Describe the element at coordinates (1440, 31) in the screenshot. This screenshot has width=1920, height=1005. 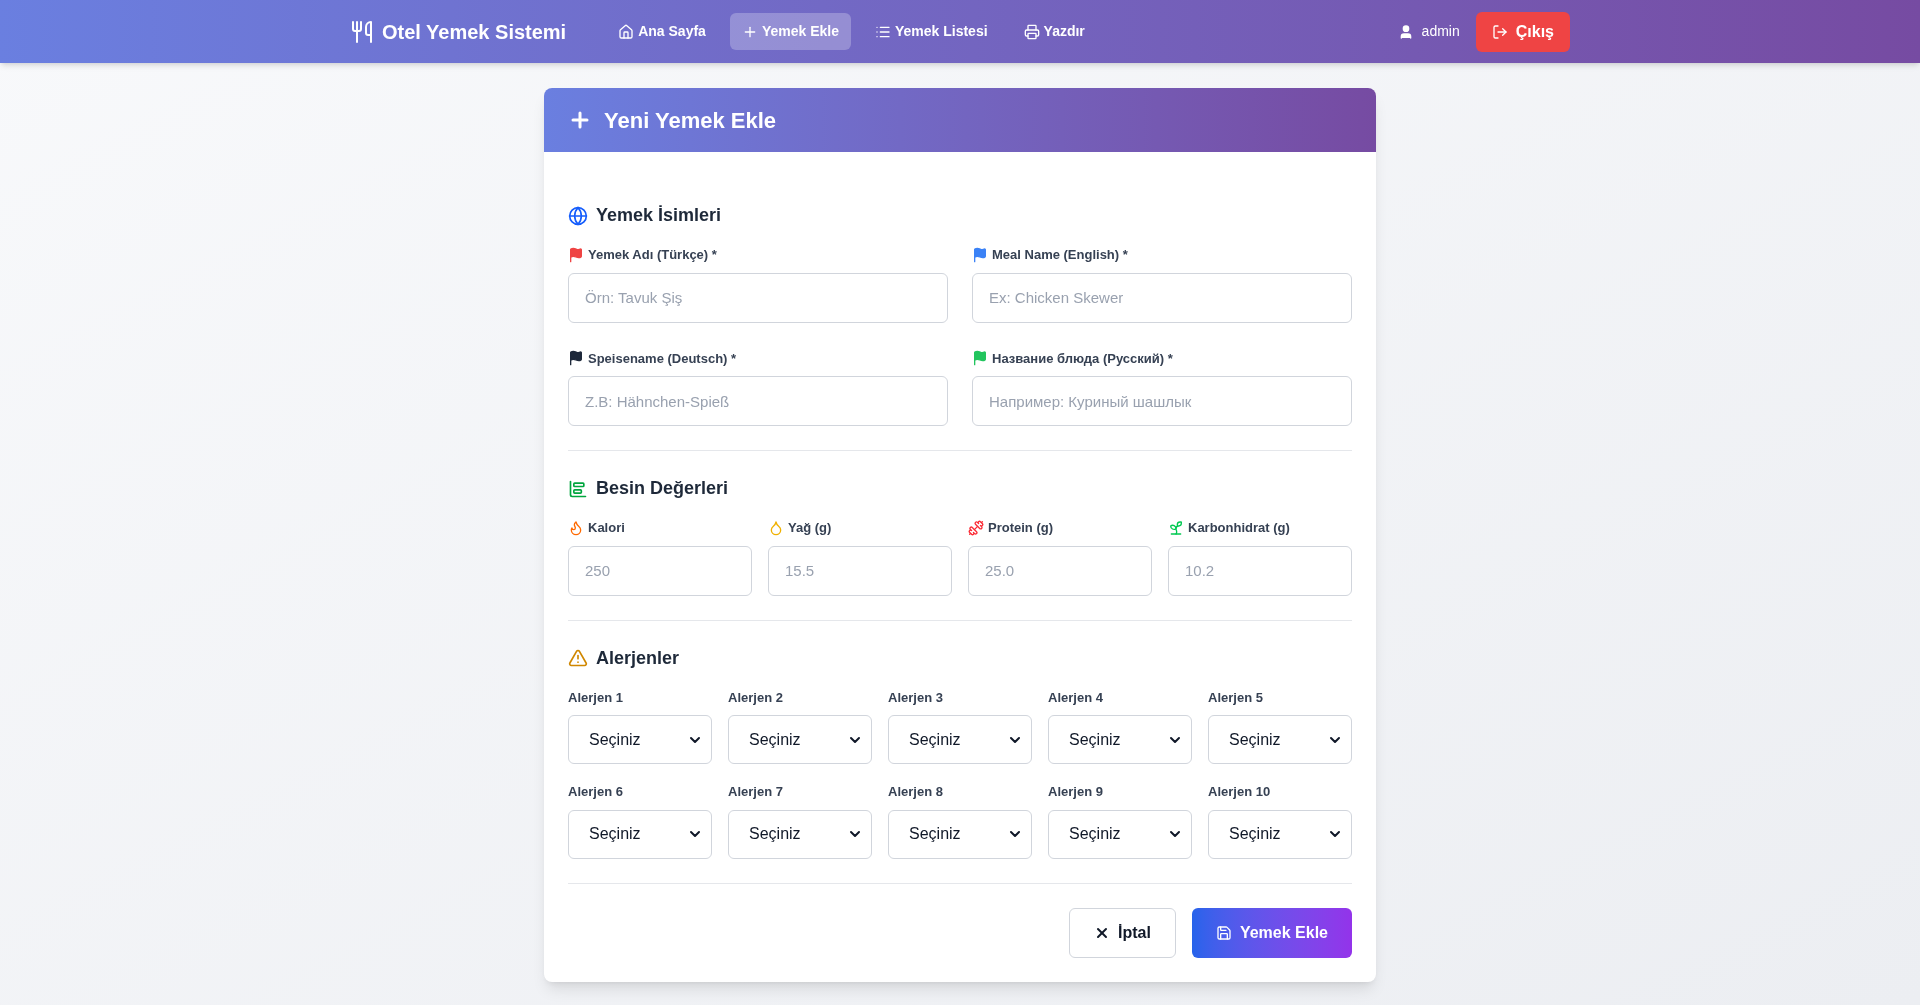
I see `user-label: admin` at that location.